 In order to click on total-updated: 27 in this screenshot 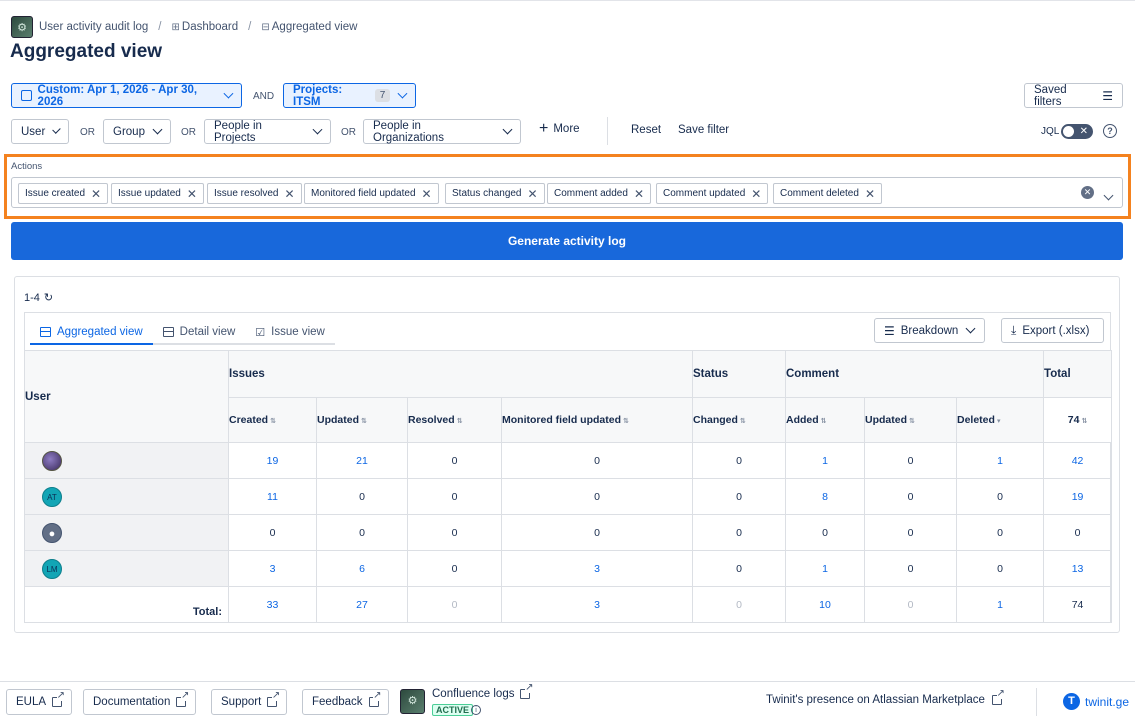, I will do `click(362, 604)`.